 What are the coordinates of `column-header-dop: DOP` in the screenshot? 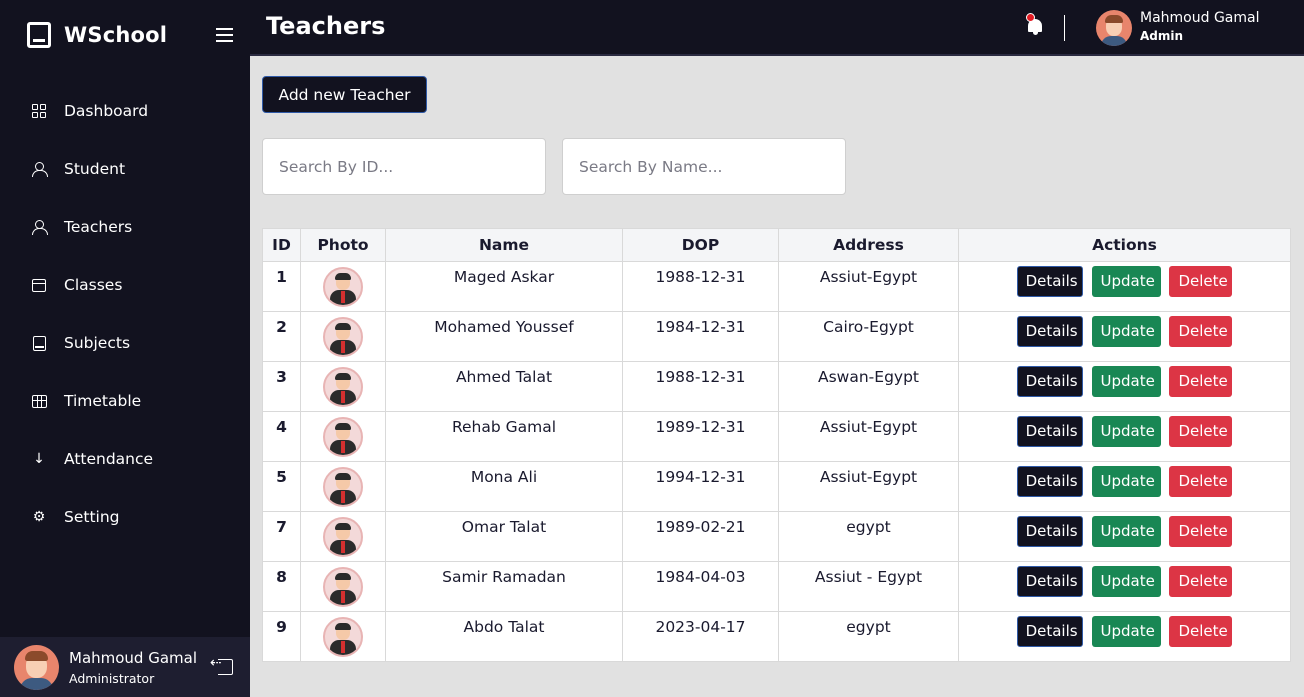 It's located at (700, 245).